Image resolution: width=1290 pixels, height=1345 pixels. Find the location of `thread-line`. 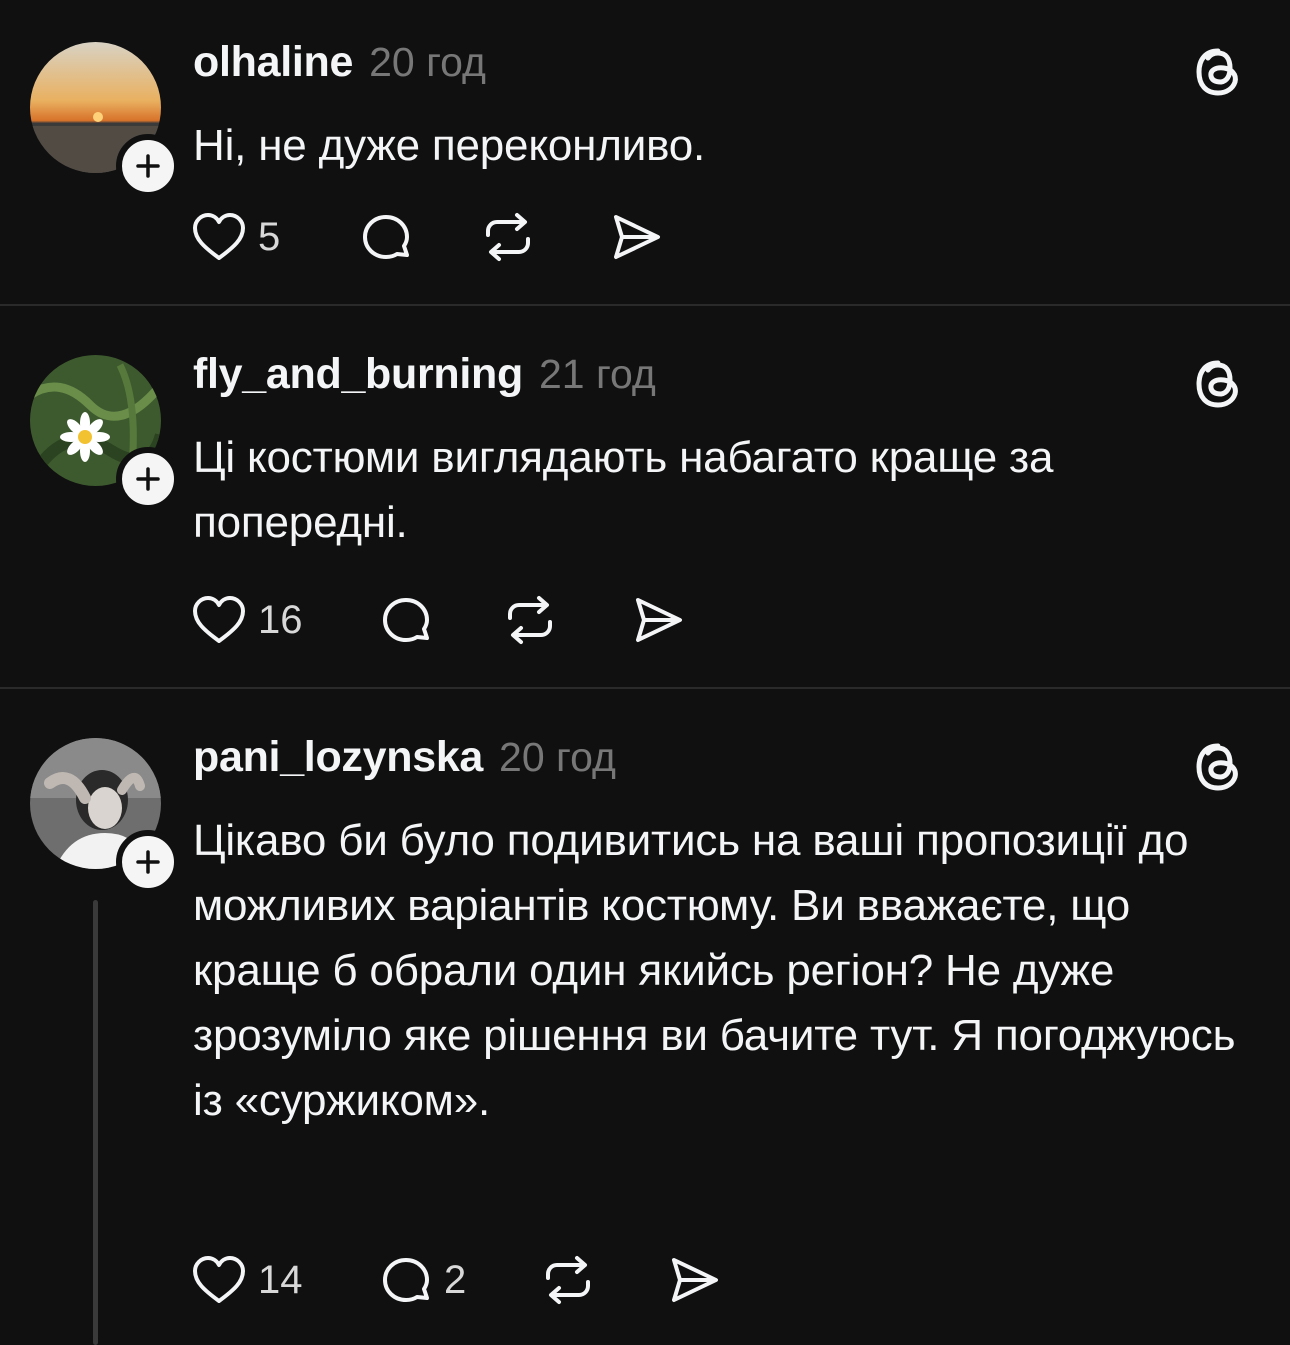

thread-line is located at coordinates (95, 1122).